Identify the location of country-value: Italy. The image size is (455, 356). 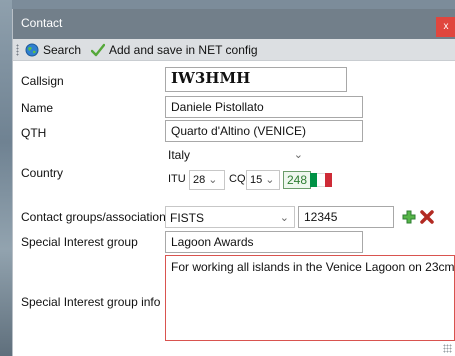
(179, 155).